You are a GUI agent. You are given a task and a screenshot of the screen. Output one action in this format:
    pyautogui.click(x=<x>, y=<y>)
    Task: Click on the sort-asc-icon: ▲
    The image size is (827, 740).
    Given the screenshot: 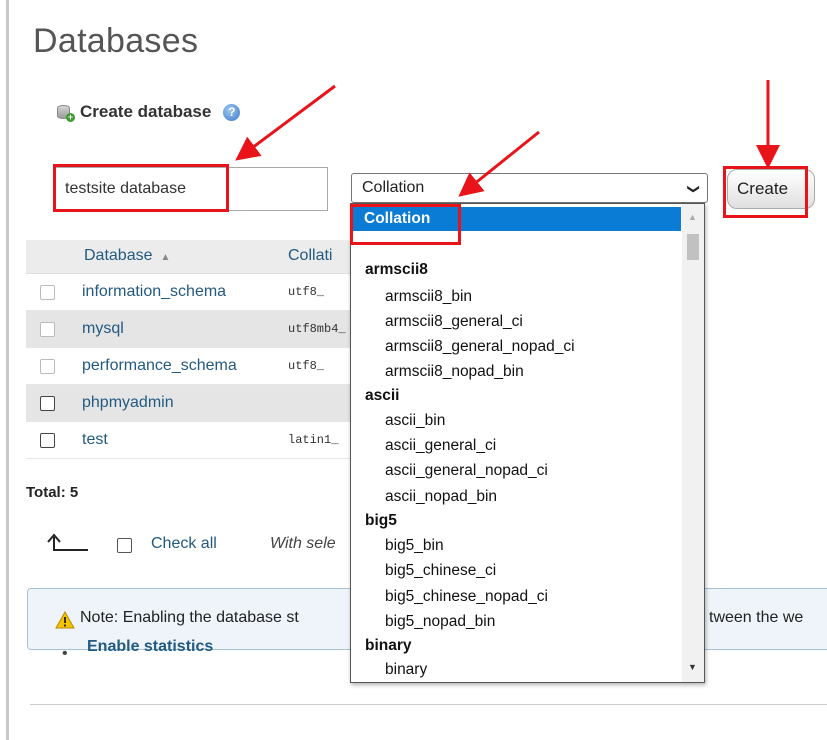 What is the action you would take?
    pyautogui.click(x=165, y=257)
    